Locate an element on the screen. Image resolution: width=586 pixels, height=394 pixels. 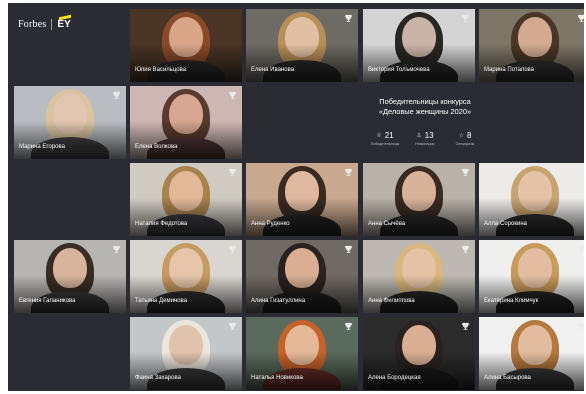
stat-label: Победительницы is located at coordinates (385, 144).